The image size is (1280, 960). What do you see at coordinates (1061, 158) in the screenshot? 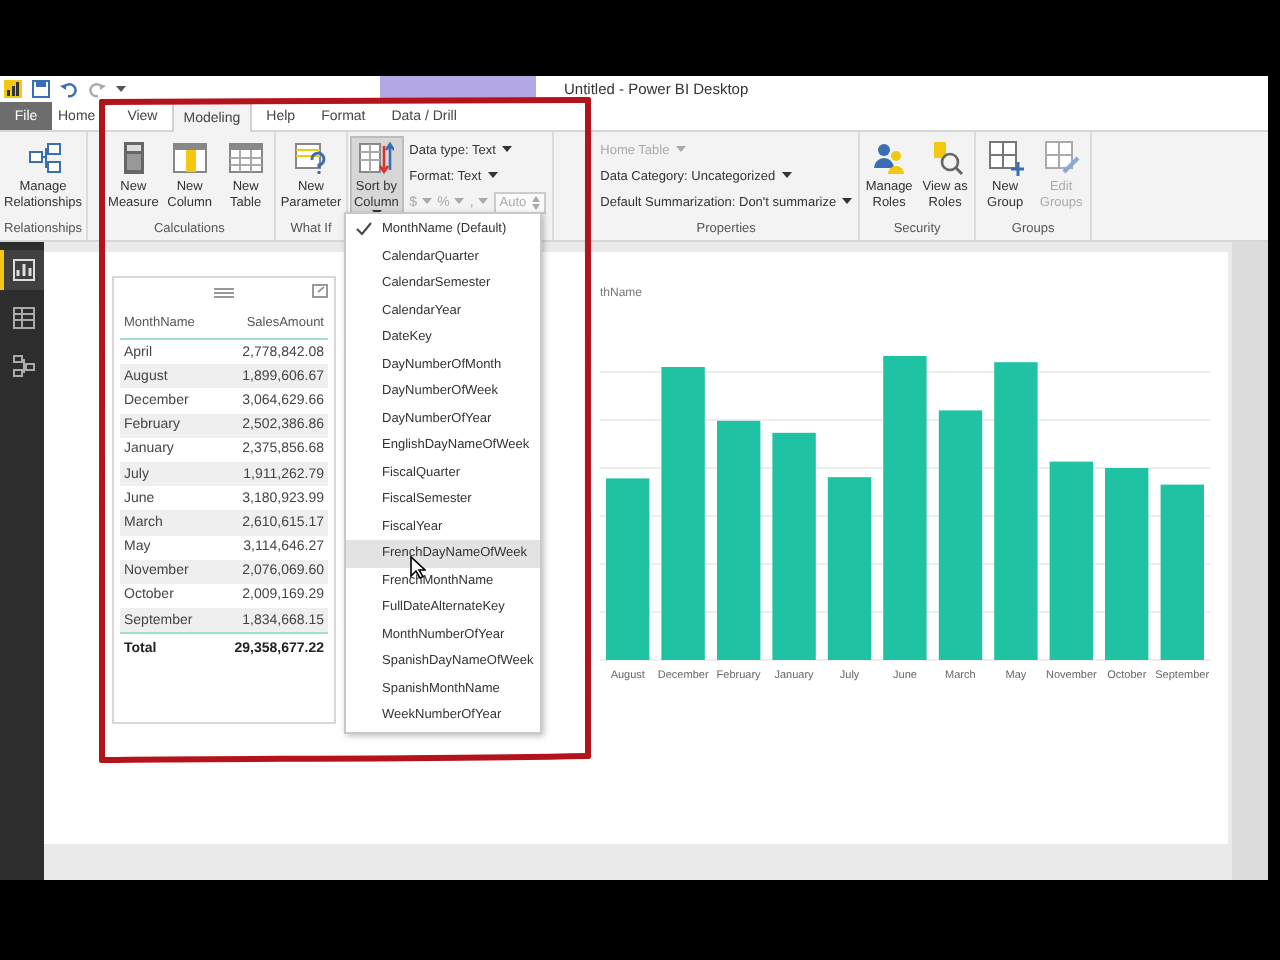
I see `grid-pencil-icon` at bounding box center [1061, 158].